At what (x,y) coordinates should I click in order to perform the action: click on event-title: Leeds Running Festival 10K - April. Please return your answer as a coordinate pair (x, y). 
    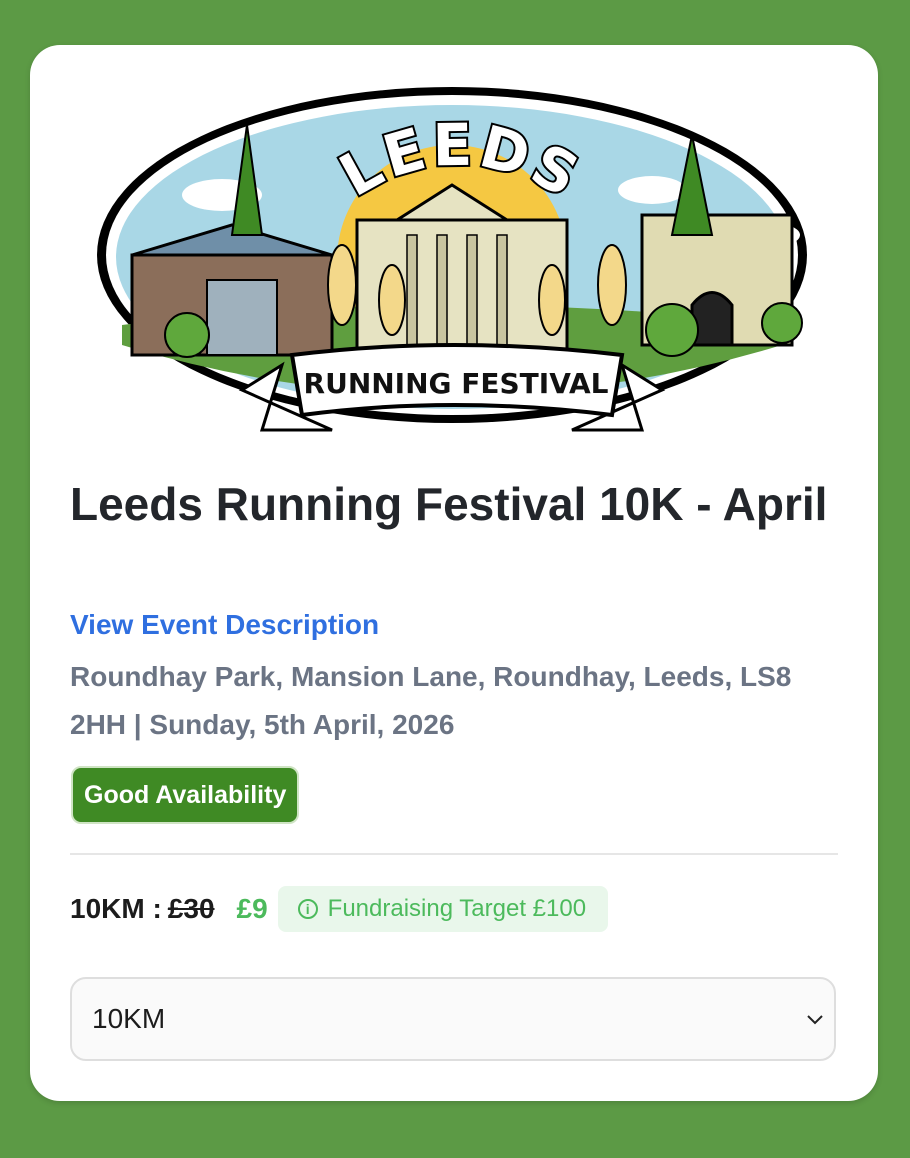
    Looking at the image, I should click on (449, 504).